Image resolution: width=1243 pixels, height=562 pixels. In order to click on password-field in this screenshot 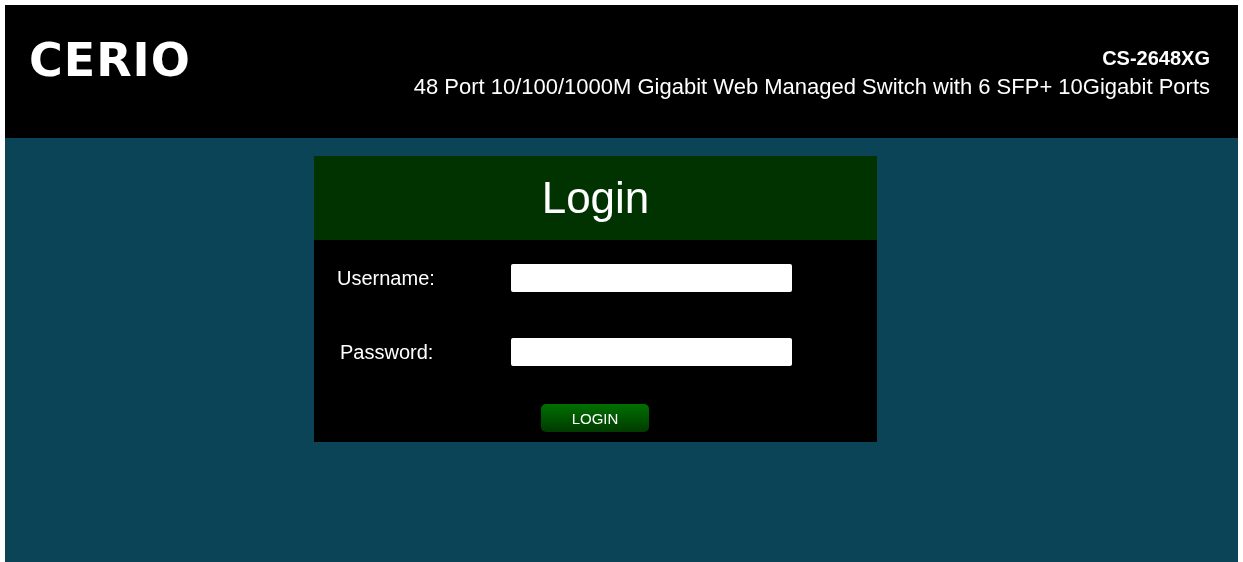, I will do `click(651, 352)`.